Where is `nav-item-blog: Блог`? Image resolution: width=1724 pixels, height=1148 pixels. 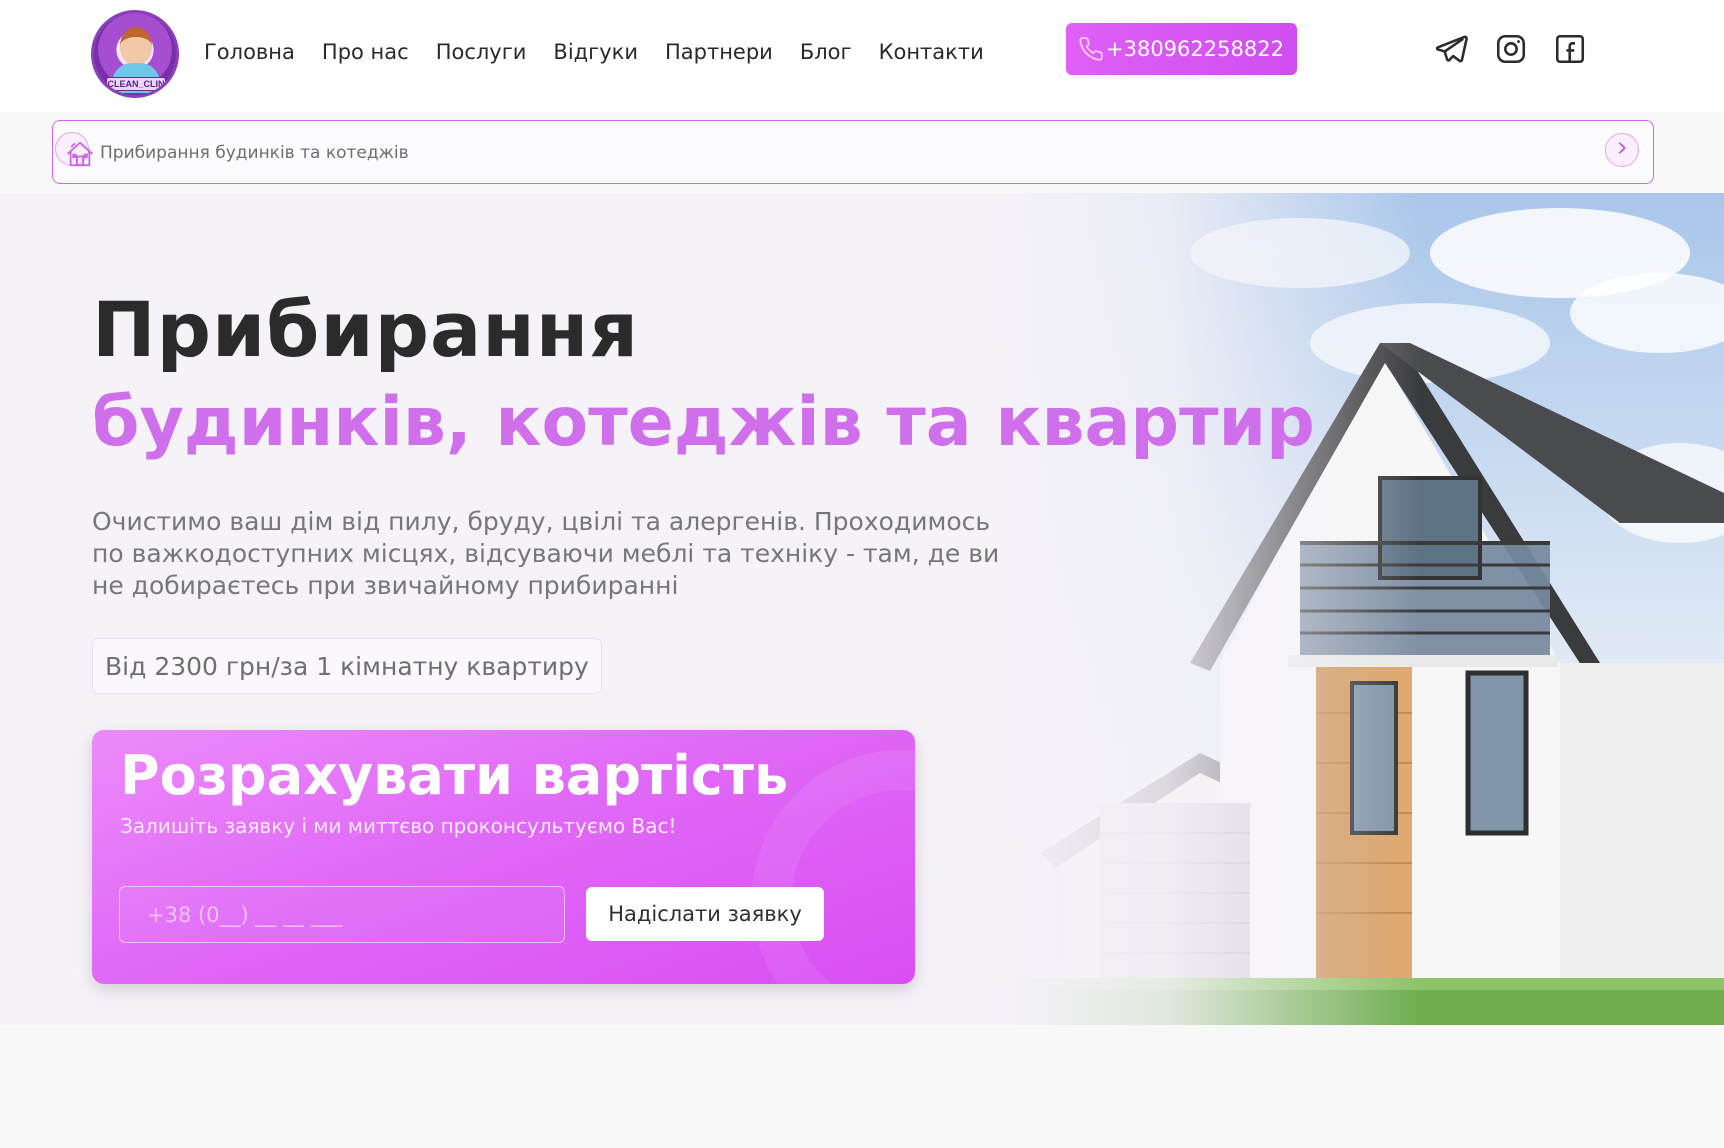
nav-item-blog: Блог is located at coordinates (826, 52).